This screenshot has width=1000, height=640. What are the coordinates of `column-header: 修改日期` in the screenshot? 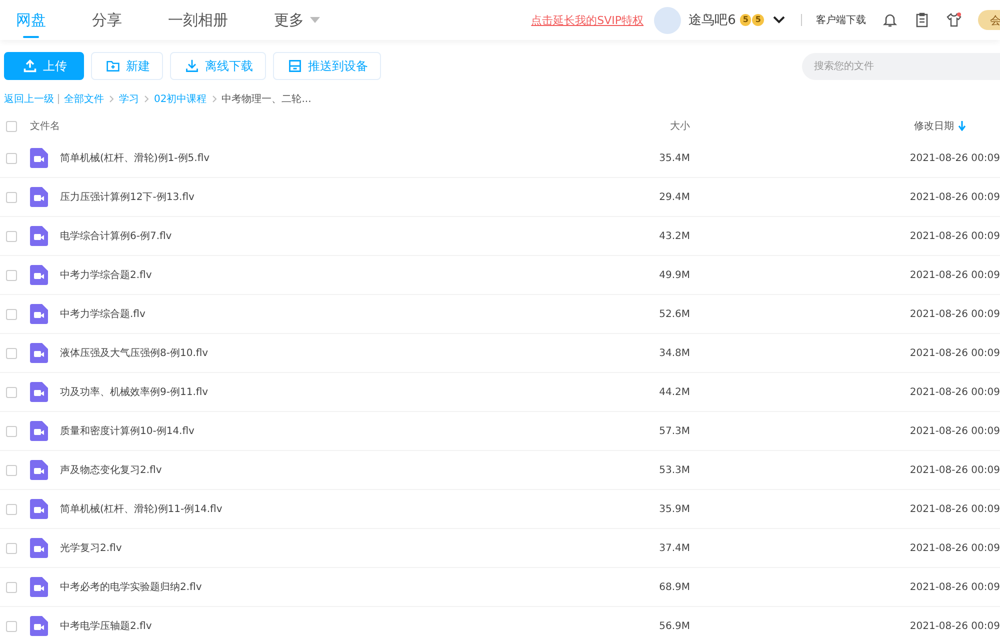 It's located at (934, 126).